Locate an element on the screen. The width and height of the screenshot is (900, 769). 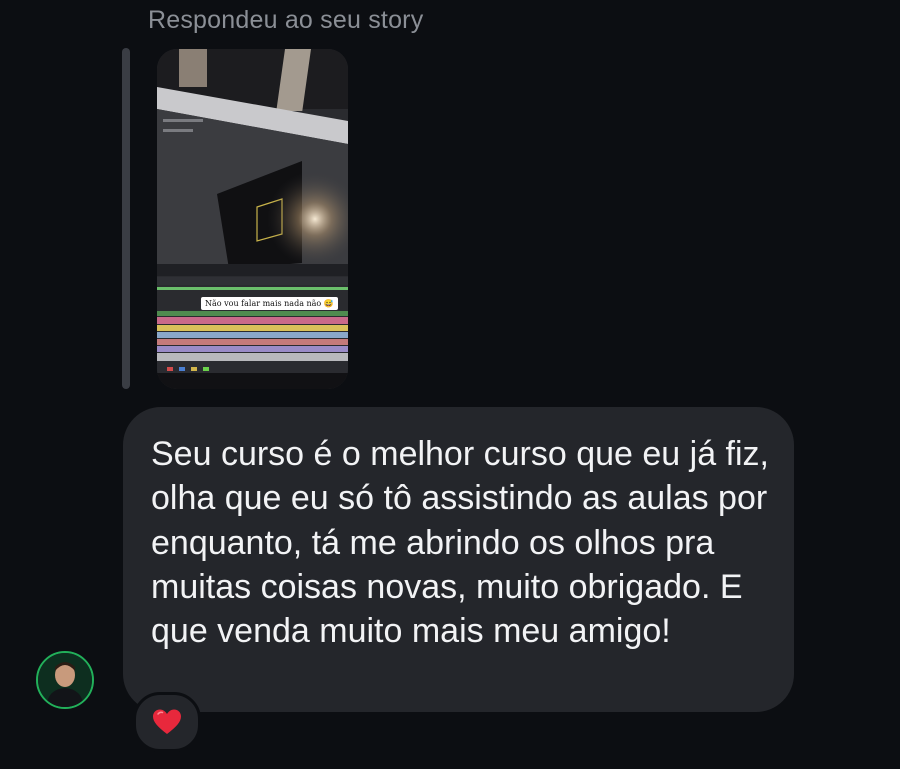
story-image is located at coordinates (252, 219).